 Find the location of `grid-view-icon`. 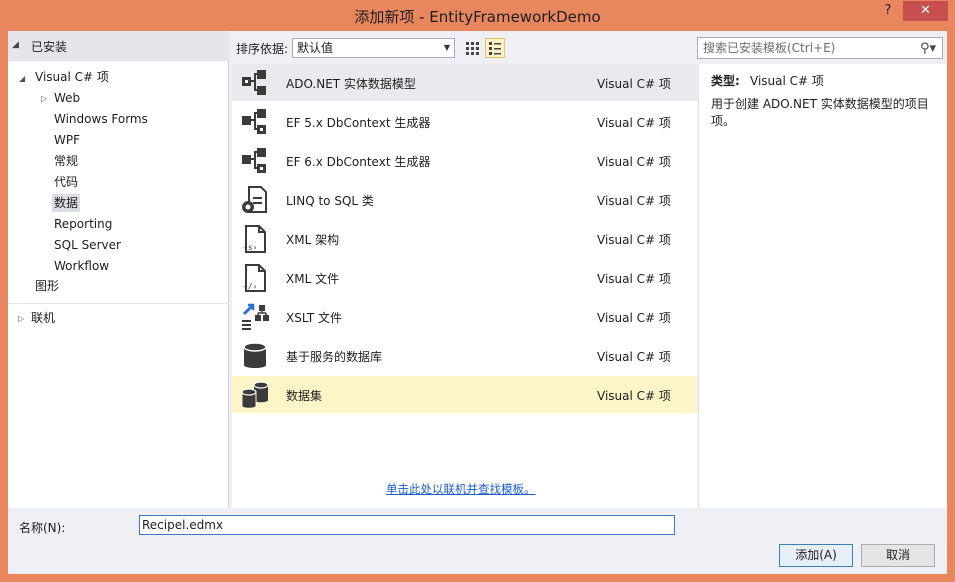

grid-view-icon is located at coordinates (472, 48).